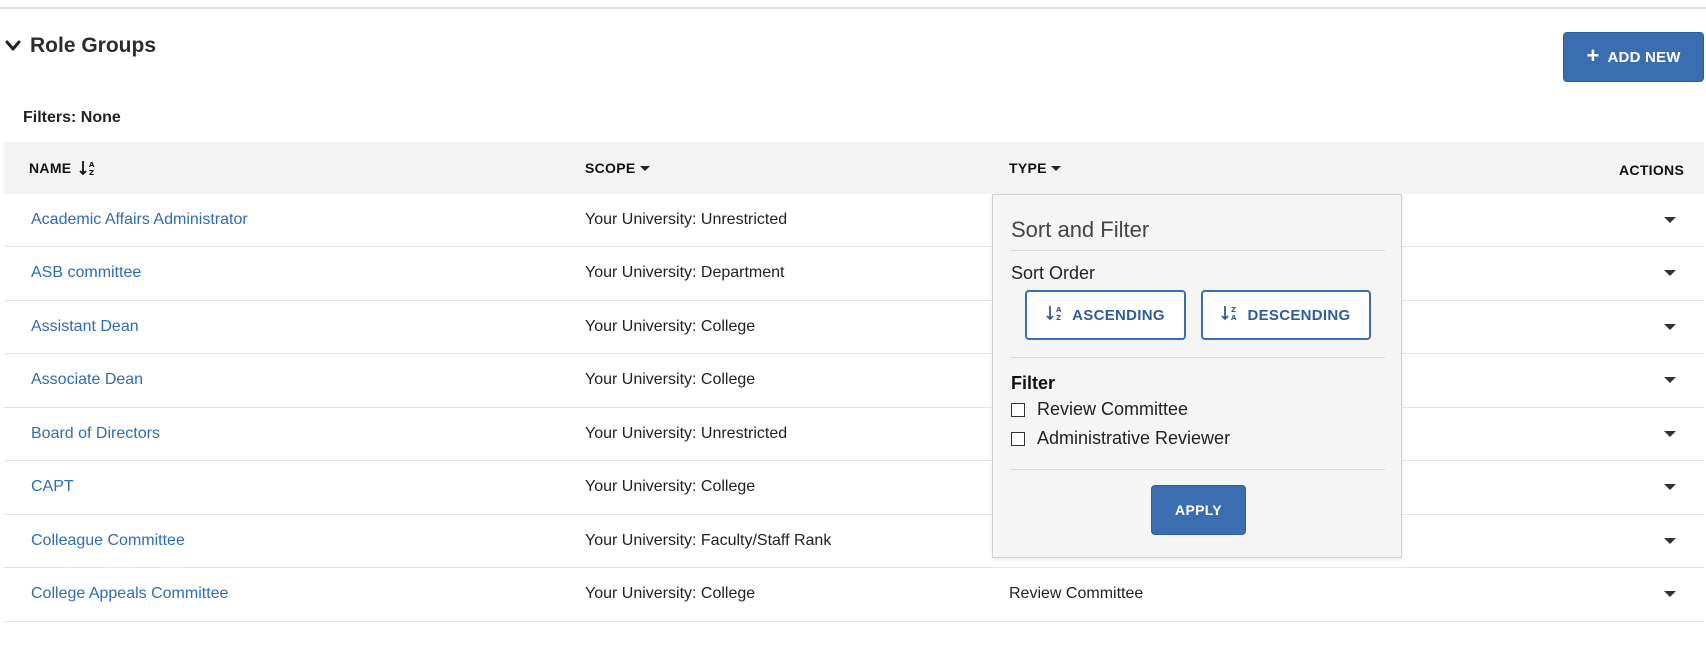 Image resolution: width=1706 pixels, height=662 pixels. Describe the element at coordinates (88, 168) in the screenshot. I see `sort-alpha-down-icon: A Z` at that location.